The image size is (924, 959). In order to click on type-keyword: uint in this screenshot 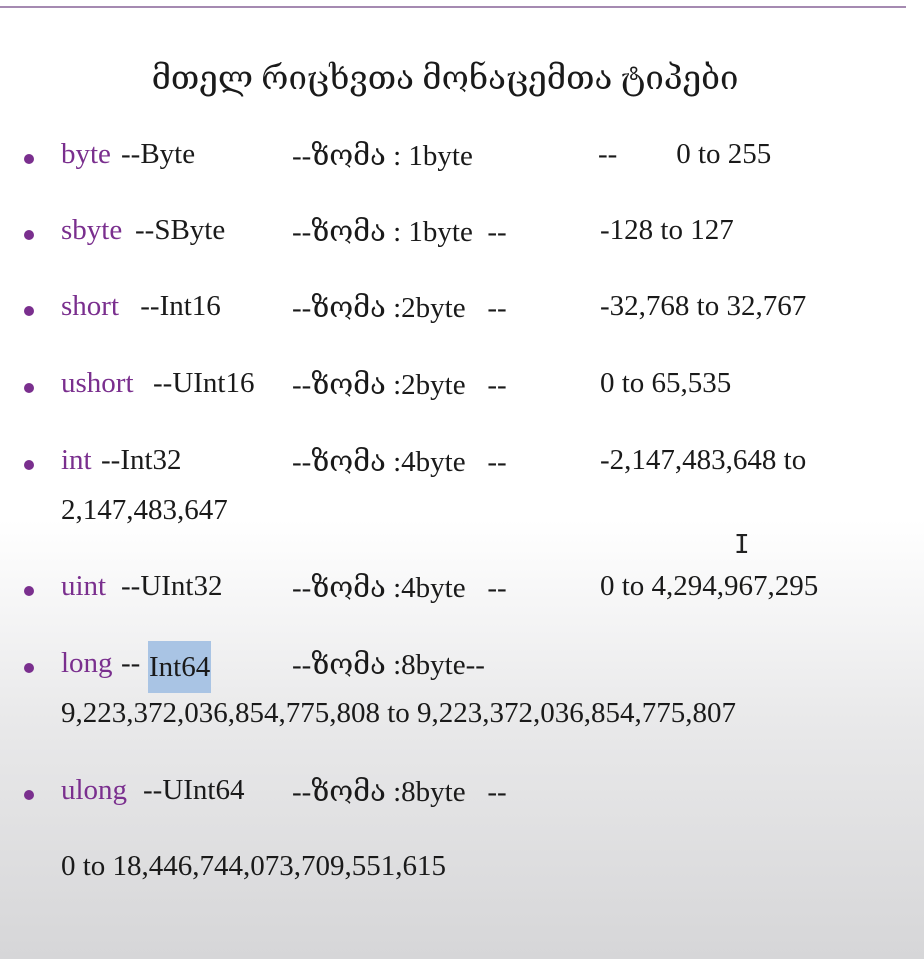, I will do `click(84, 586)`.